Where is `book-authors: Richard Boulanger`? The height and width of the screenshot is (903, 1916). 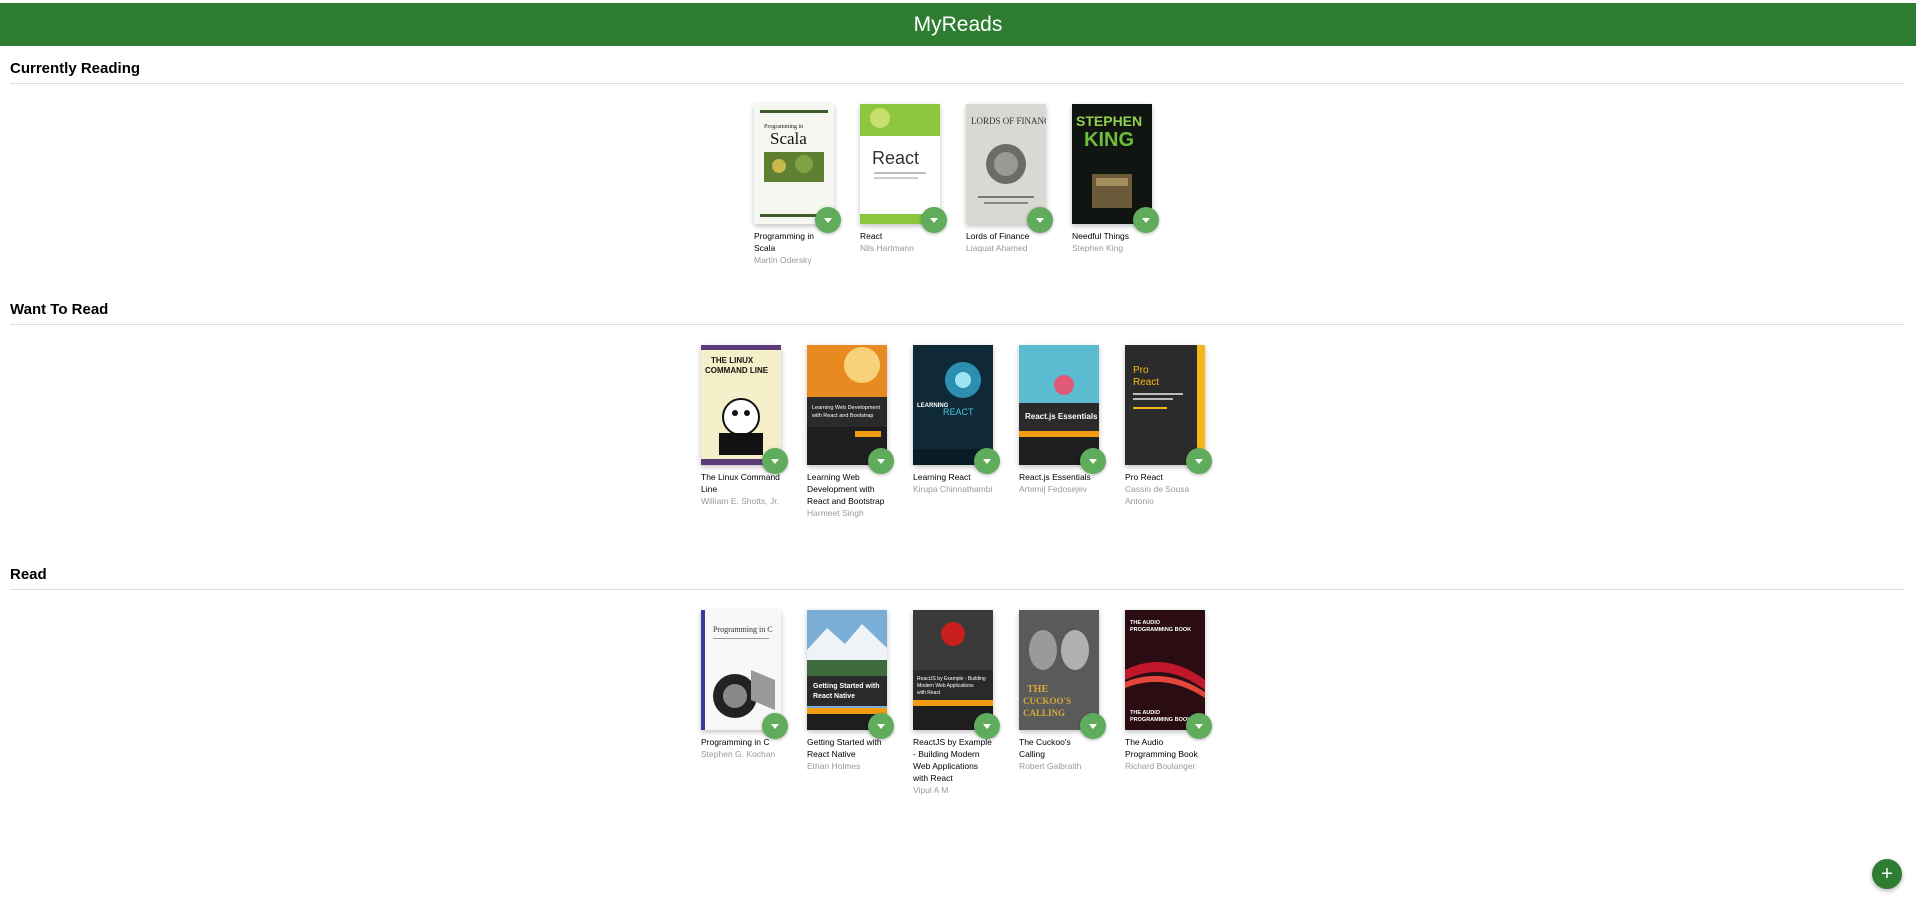 book-authors: Richard Boulanger is located at coordinates (1160, 766).